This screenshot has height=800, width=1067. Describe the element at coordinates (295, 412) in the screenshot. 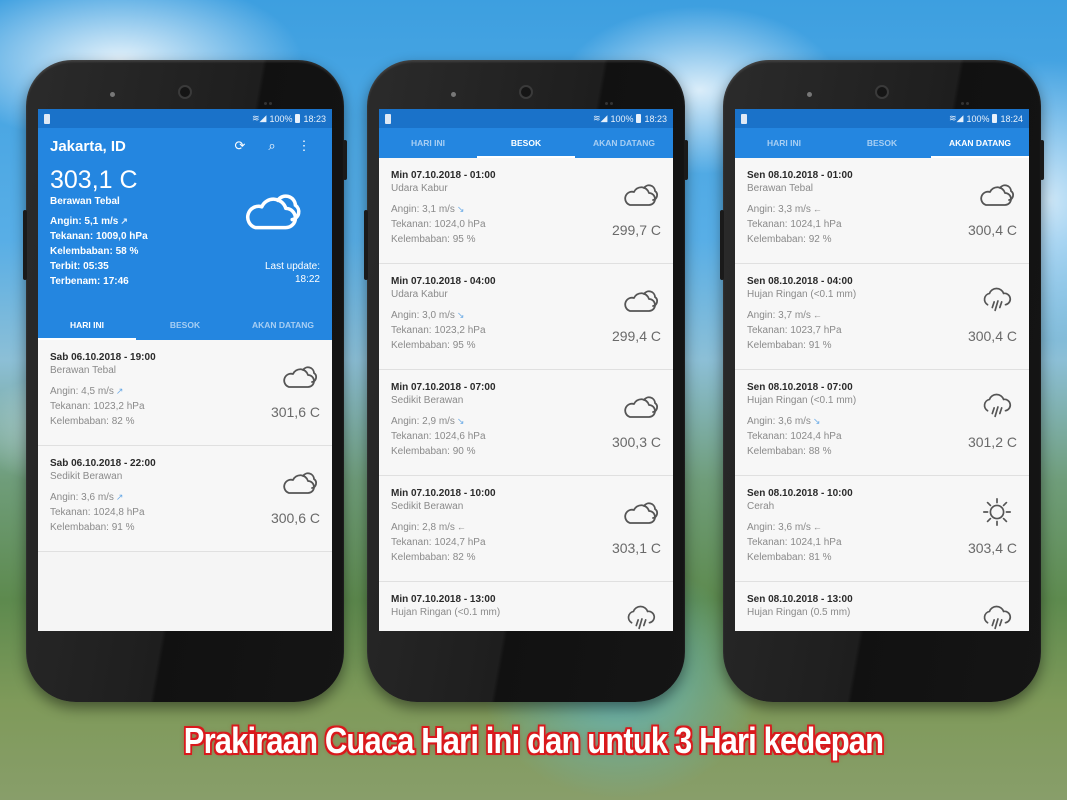

I see `forecast-temperature: 301,6 C` at that location.